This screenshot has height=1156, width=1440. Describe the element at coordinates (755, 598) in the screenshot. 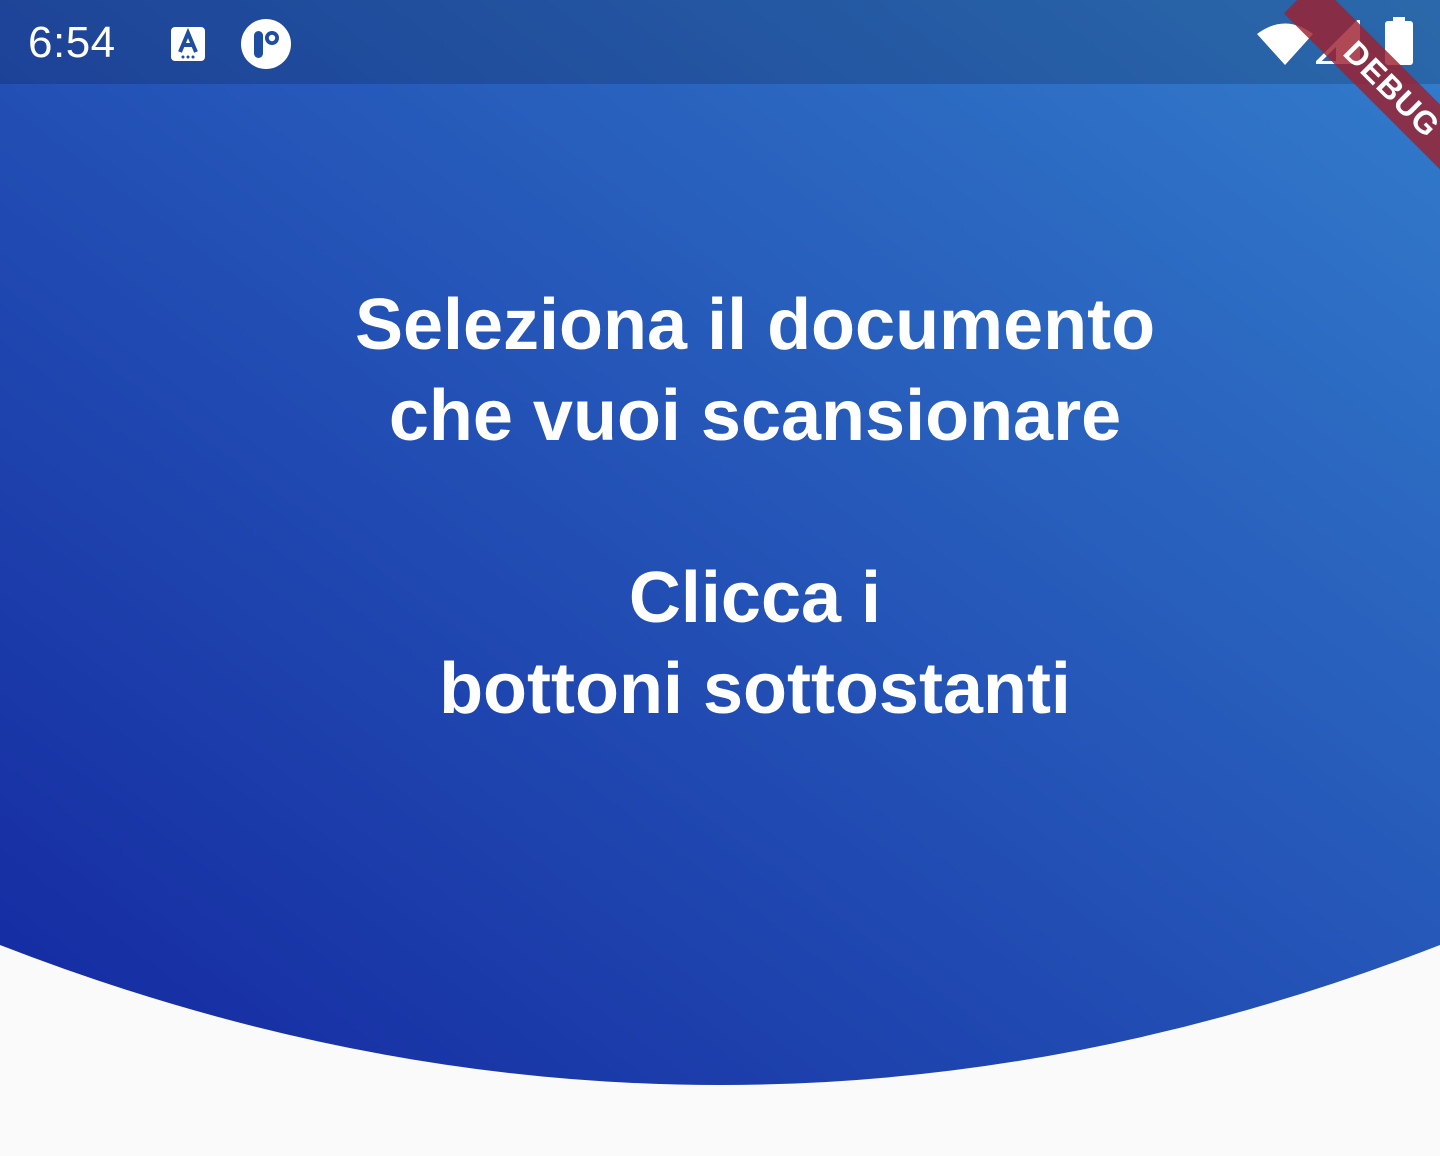

I see `instruction-line-3: Clicca i` at that location.